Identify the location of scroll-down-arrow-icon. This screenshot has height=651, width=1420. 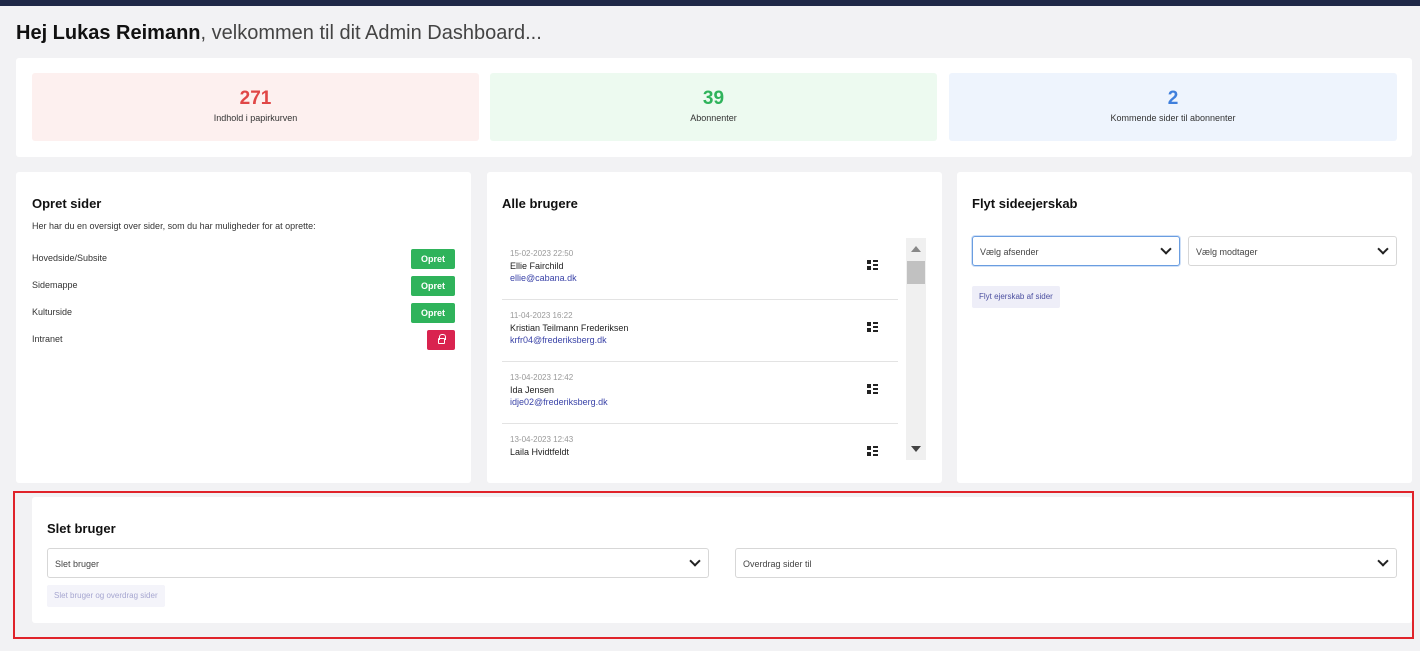
(916, 449).